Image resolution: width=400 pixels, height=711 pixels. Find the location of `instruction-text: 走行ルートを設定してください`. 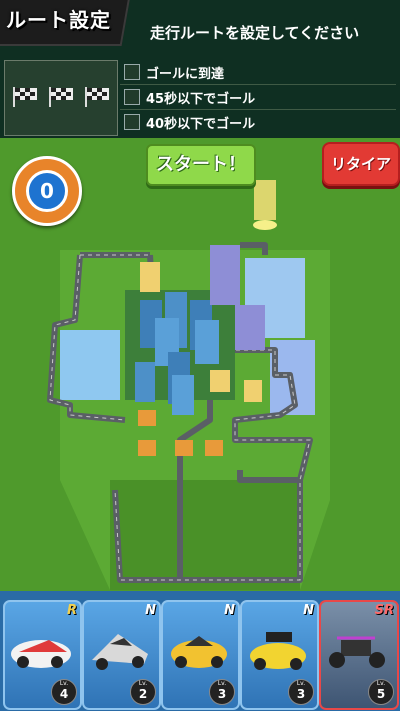

instruction-text: 走行ルートを設定してください is located at coordinates (255, 33).